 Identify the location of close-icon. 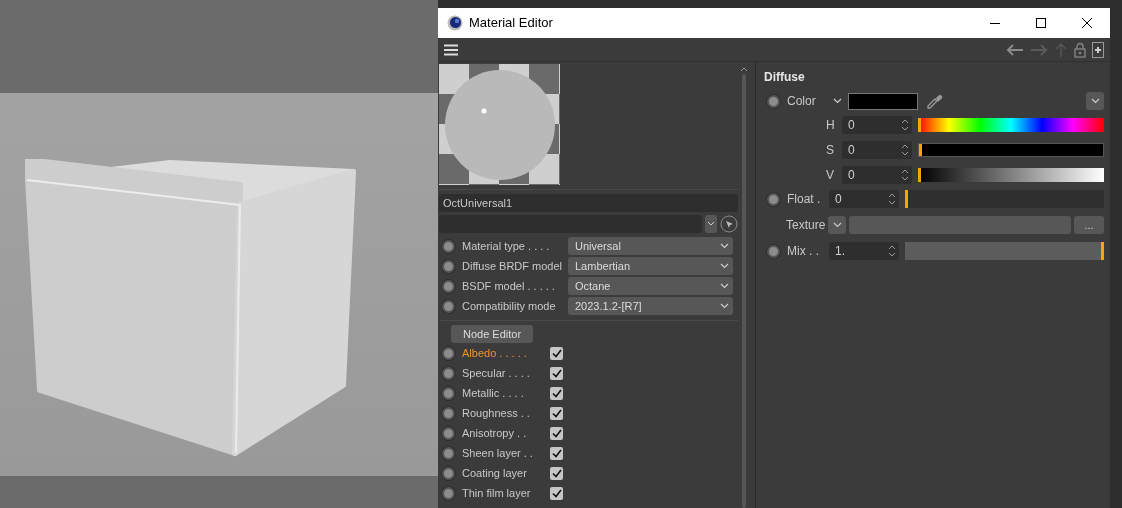
(1087, 23).